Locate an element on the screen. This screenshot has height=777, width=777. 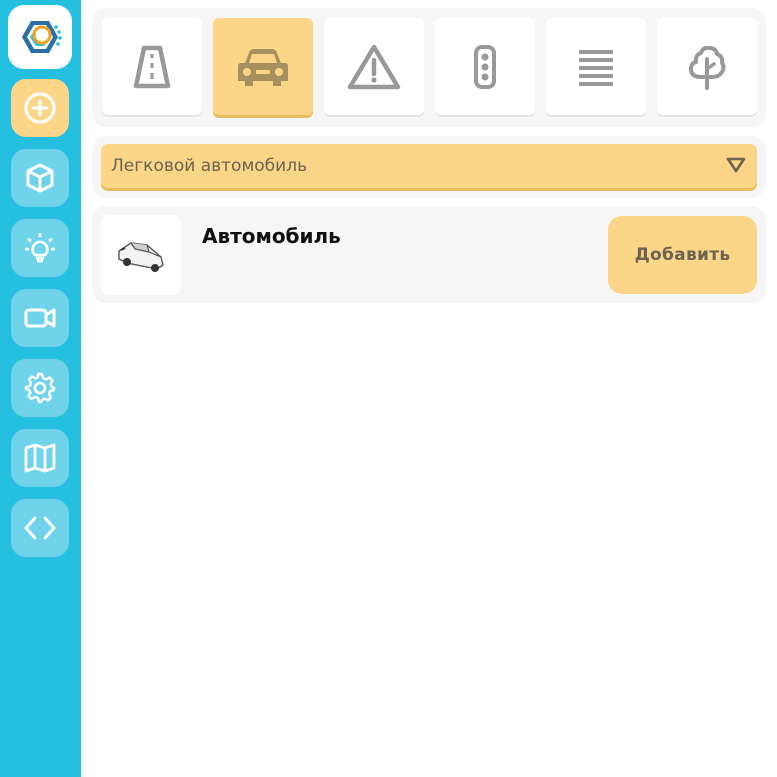
objects-button is located at coordinates (40, 178).